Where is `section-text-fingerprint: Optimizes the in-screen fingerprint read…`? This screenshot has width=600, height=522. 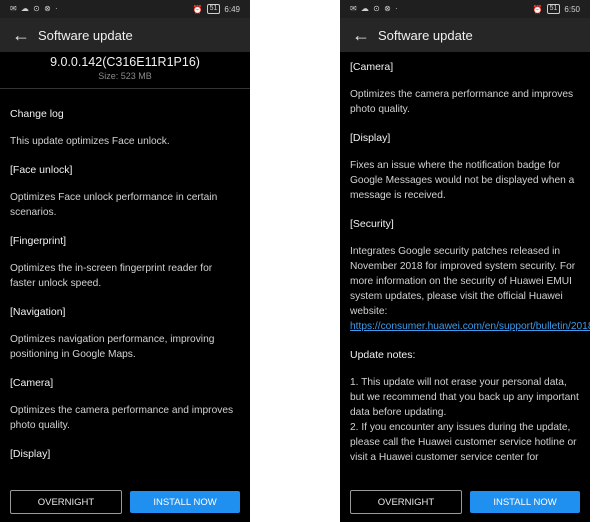
section-text-fingerprint: Optimizes the in-screen fingerprint read… is located at coordinates (111, 276).